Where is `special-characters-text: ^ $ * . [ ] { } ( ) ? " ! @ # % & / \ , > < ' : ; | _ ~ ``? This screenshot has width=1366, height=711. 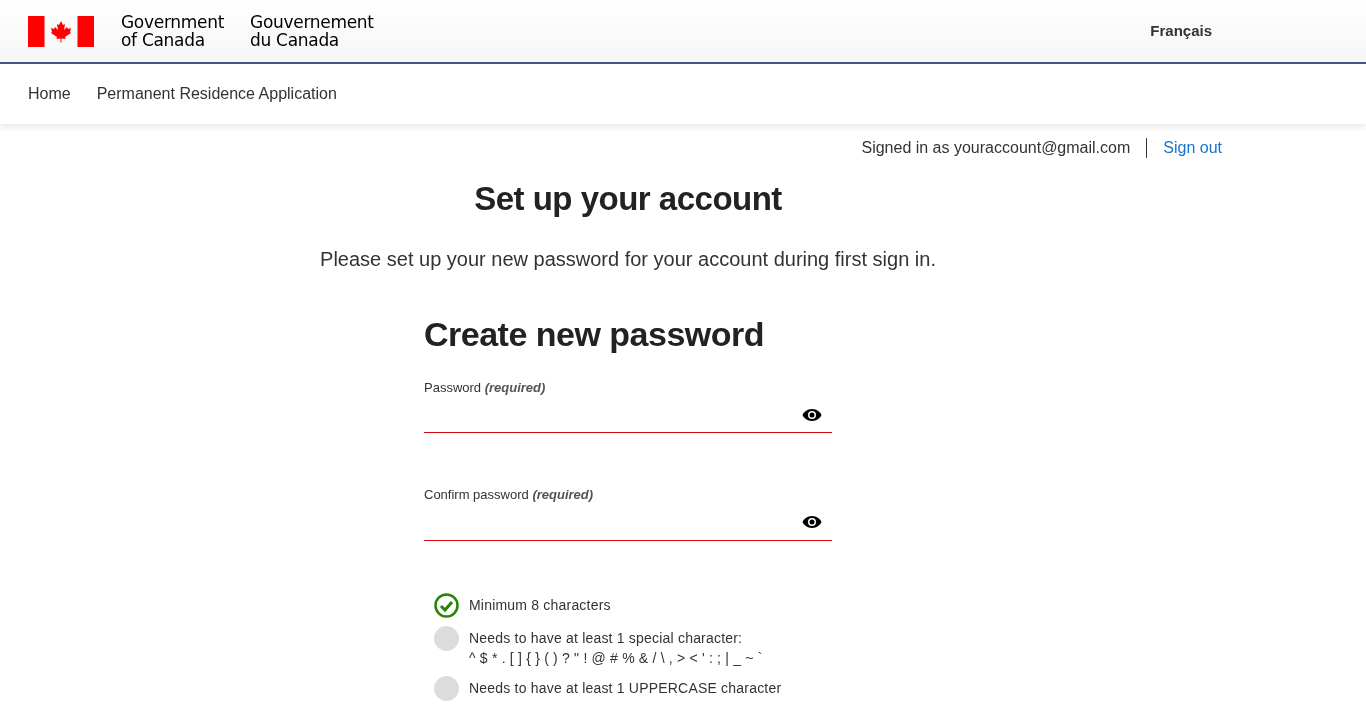 special-characters-text: ^ $ * . [ ] { } ( ) ? " ! @ # % & / \ , > < ' : ; | _ ~ ` is located at coordinates (616, 658).